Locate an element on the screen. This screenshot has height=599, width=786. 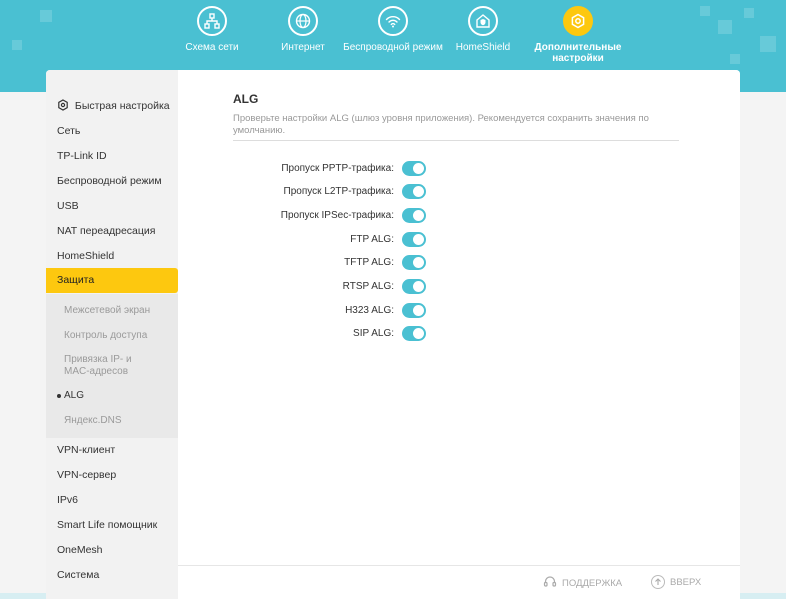
back-to-top-label: ВВЕРХ is located at coordinates (686, 582).